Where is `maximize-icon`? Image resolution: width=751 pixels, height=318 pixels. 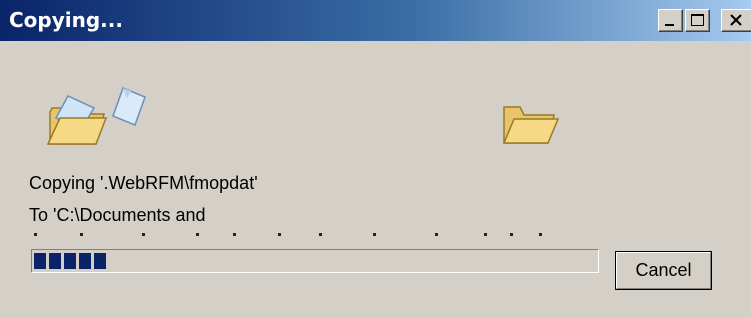
maximize-icon is located at coordinates (697, 20).